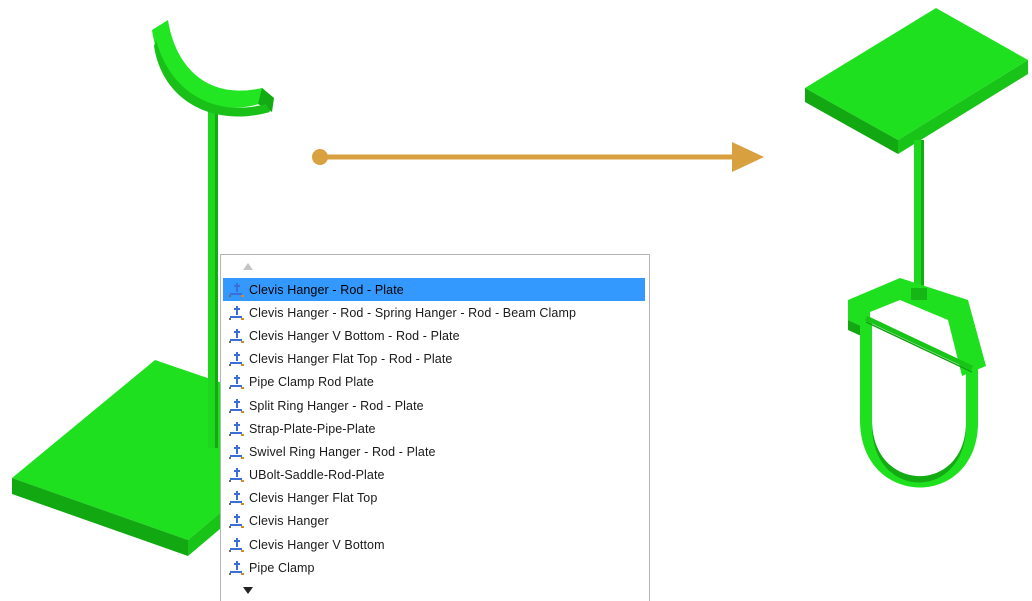  Describe the element at coordinates (213, 64) in the screenshot. I see `left-saddle` at that location.